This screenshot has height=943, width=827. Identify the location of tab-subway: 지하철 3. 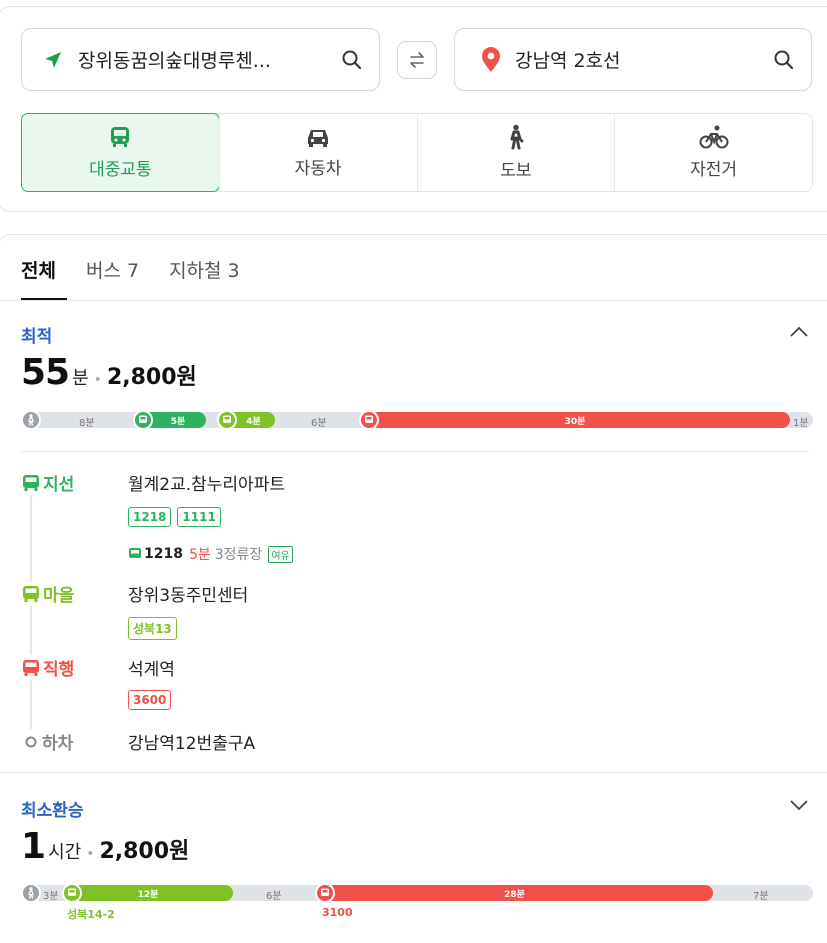
(204, 269).